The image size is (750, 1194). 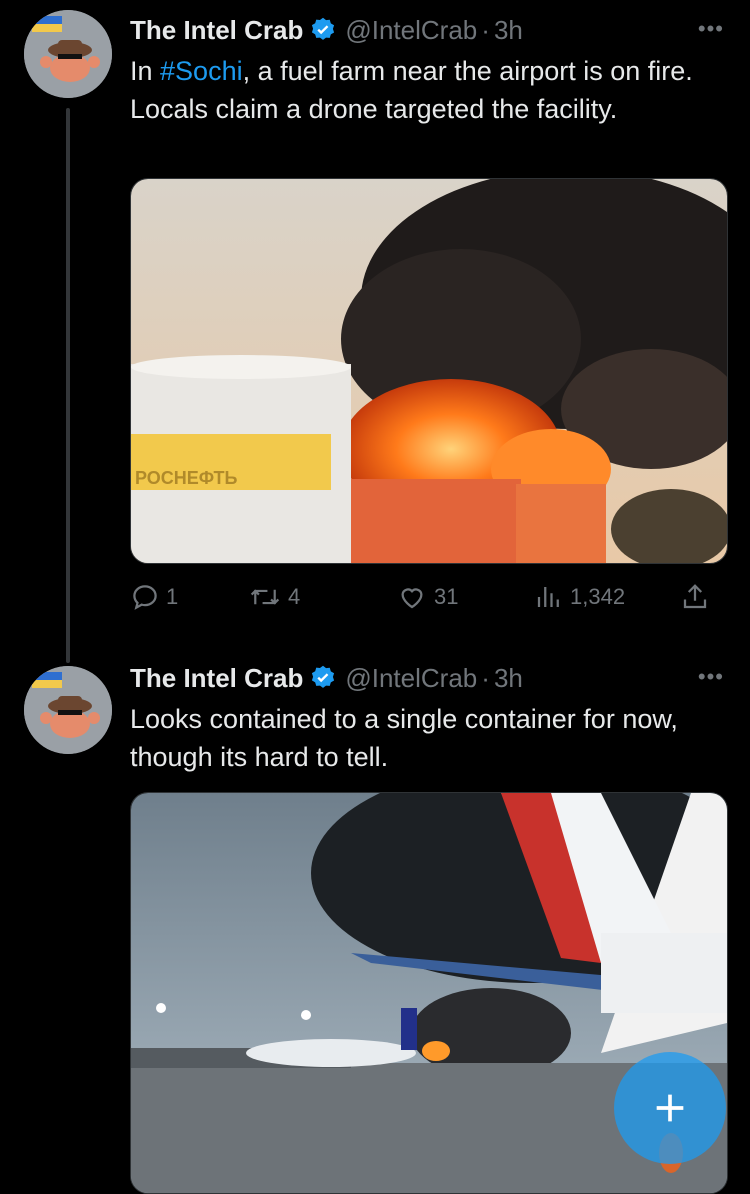 What do you see at coordinates (695, 596) in the screenshot?
I see `share-icon` at bounding box center [695, 596].